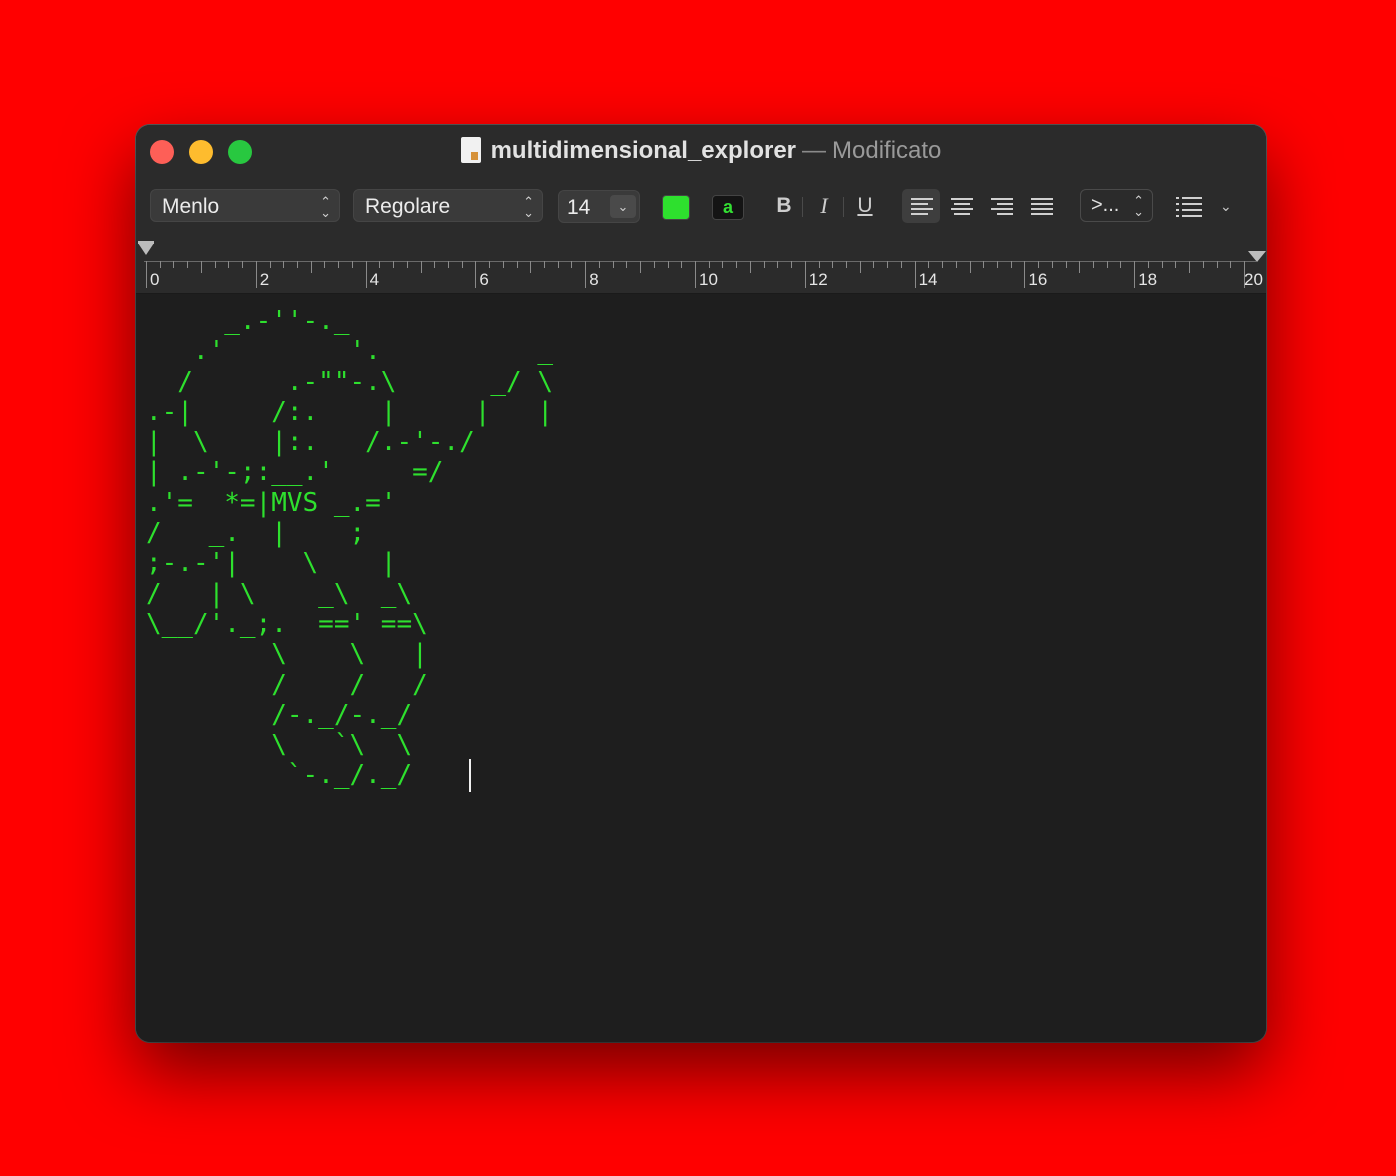 The width and height of the screenshot is (1396, 1176). Describe the element at coordinates (484, 279) in the screenshot. I see `ruler-label: 6` at that location.